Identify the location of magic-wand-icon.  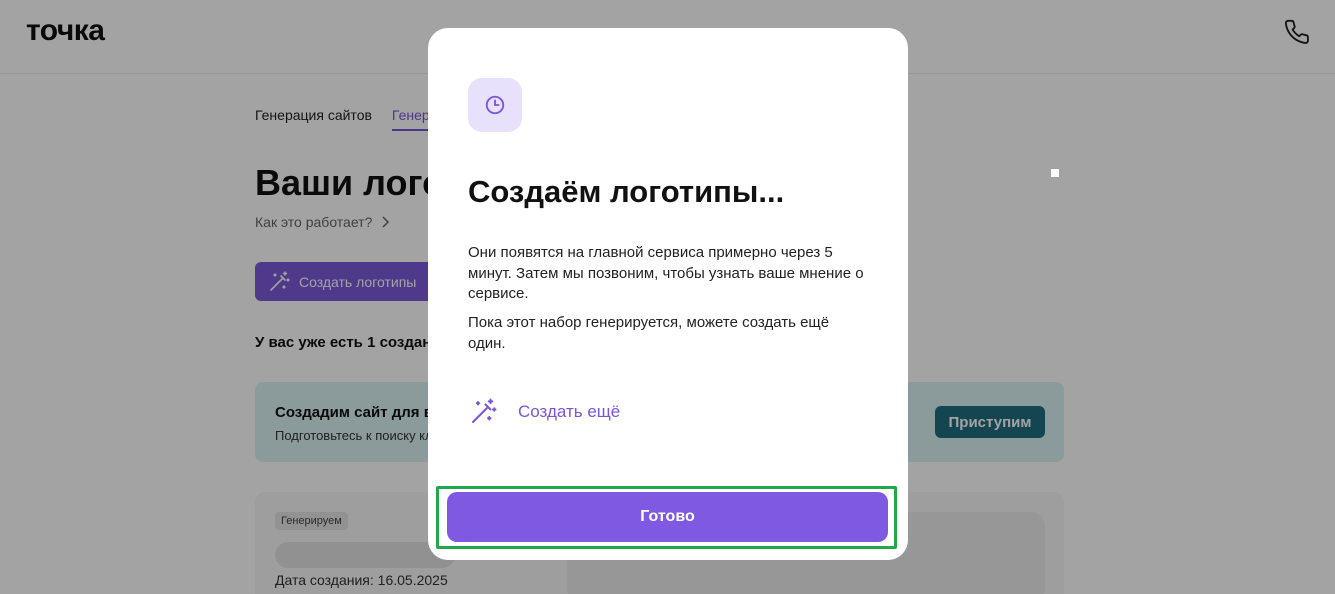
(484, 410).